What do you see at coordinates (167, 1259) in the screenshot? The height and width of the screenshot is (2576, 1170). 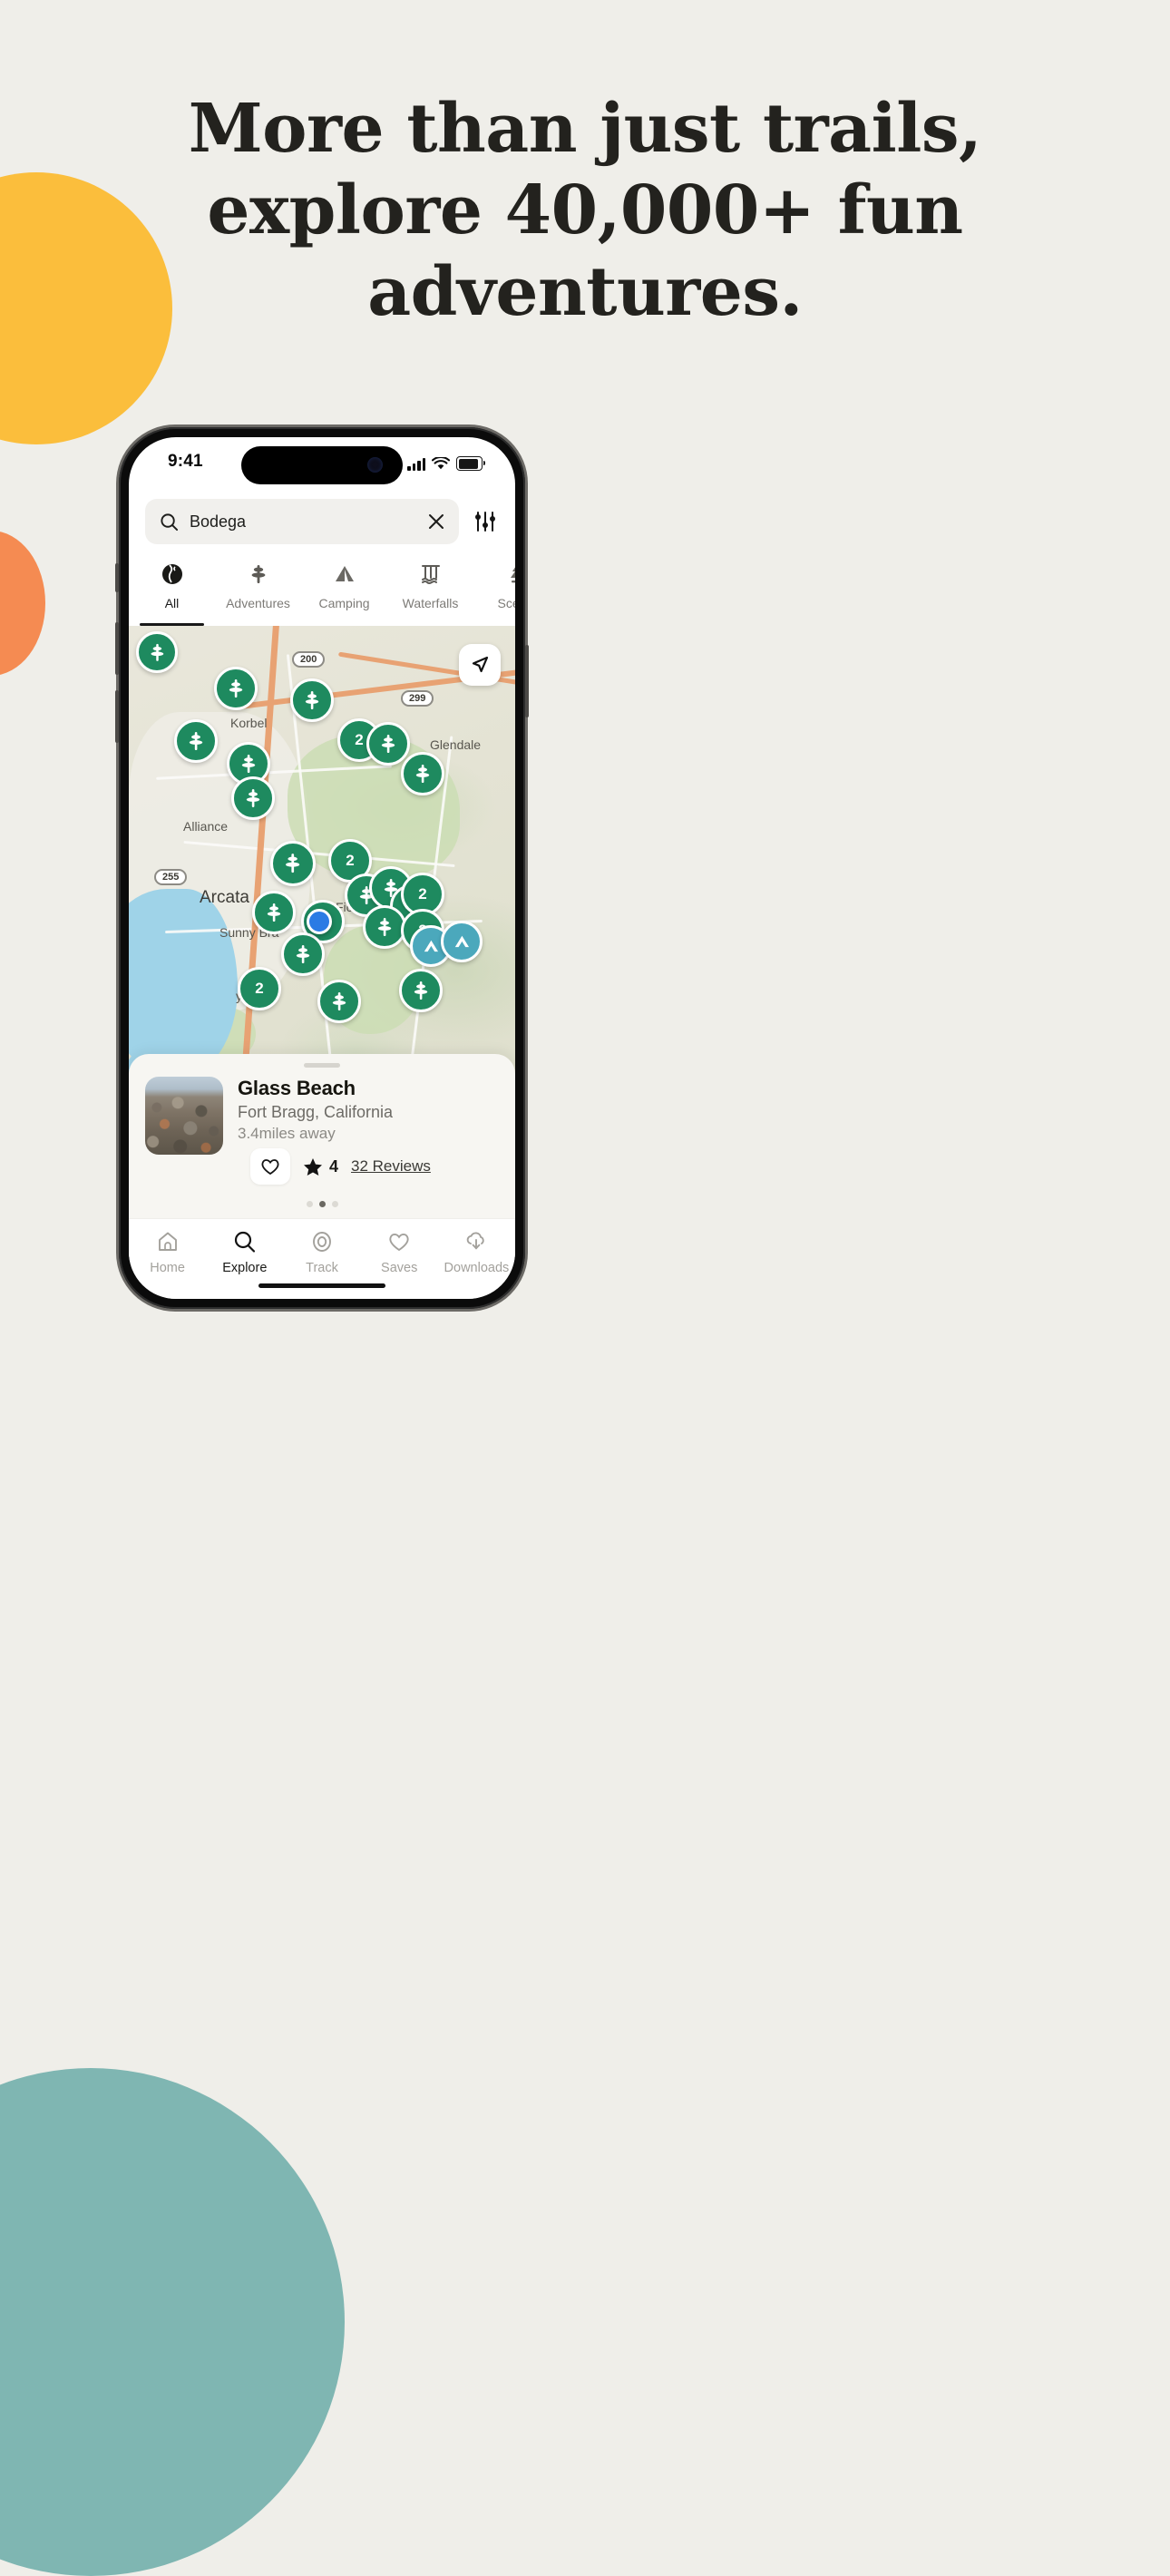 I see `nav-home: Home` at bounding box center [167, 1259].